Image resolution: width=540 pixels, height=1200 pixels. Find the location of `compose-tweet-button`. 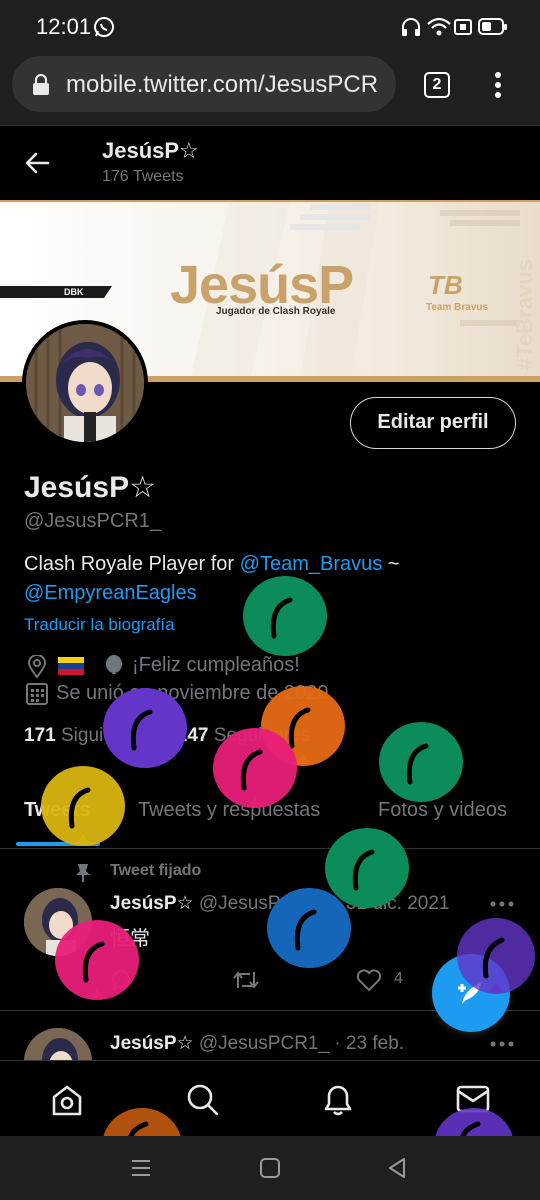

compose-tweet-button is located at coordinates (471, 993).